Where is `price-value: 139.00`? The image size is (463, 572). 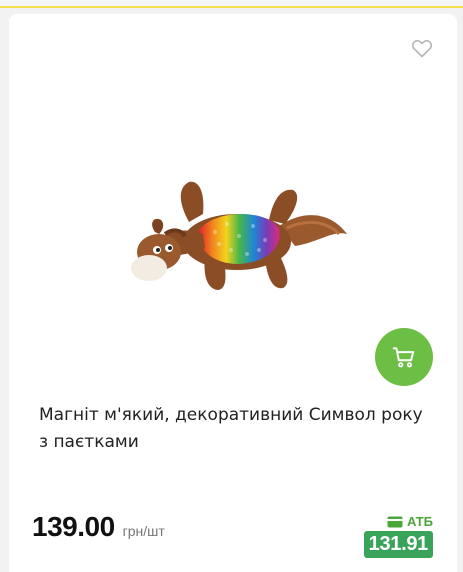
price-value: 139.00 is located at coordinates (73, 526).